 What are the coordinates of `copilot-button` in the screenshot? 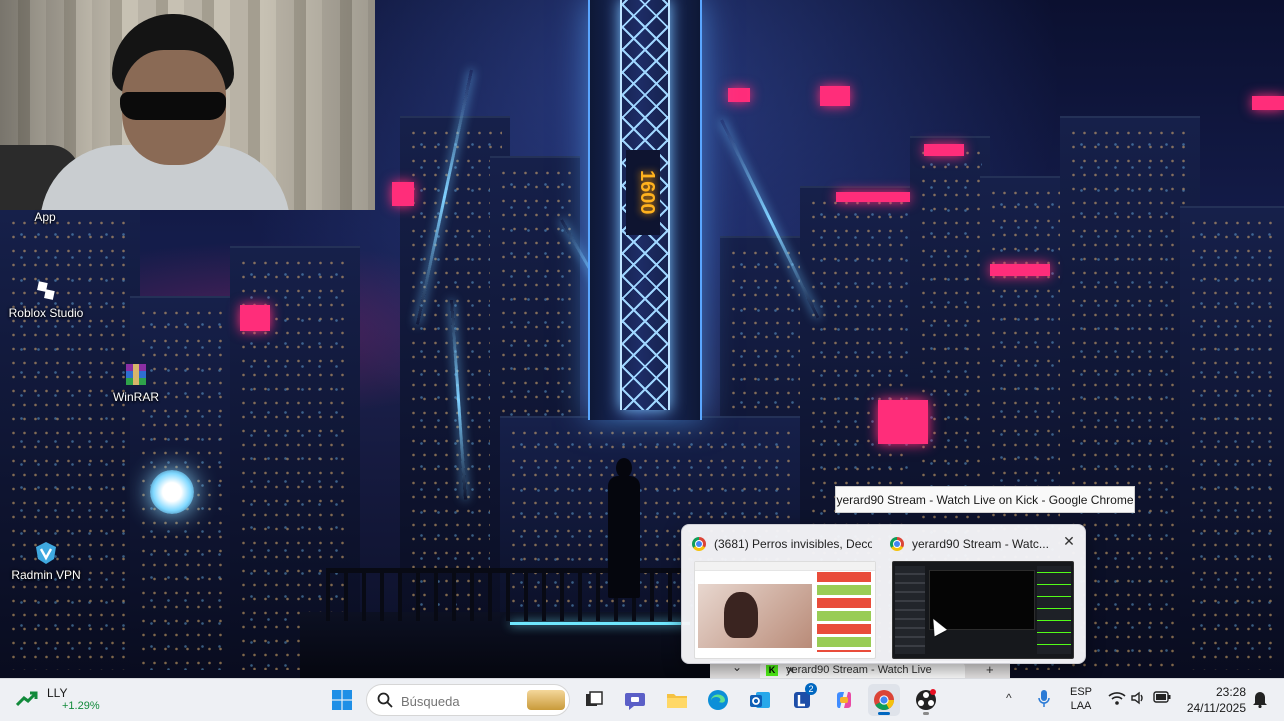 It's located at (844, 700).